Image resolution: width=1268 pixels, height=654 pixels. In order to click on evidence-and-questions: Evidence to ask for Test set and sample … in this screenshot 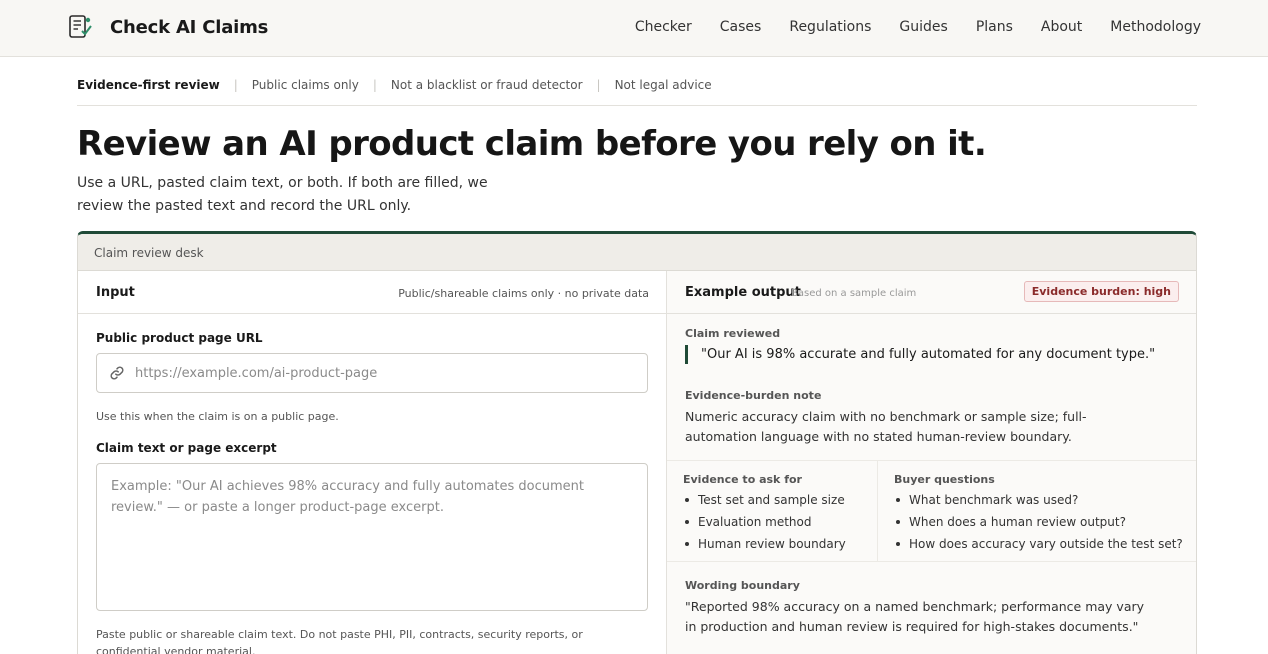, I will do `click(931, 511)`.